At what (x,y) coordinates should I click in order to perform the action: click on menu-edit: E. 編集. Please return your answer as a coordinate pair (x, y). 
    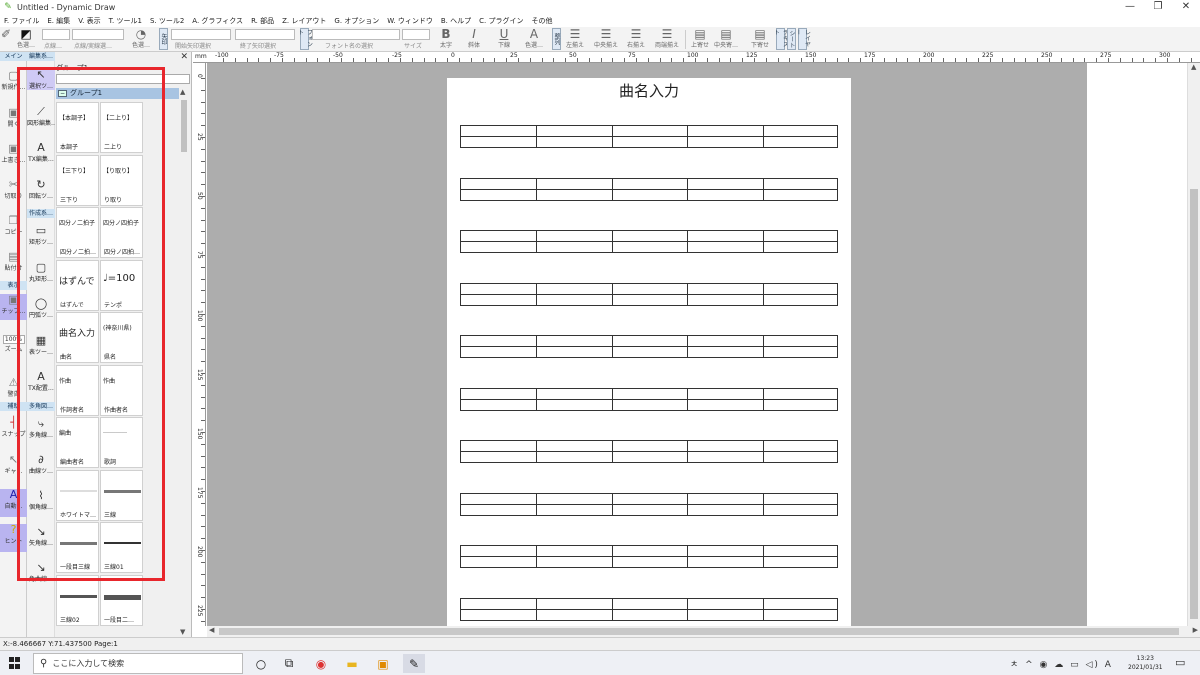
    Looking at the image, I should click on (58, 21).